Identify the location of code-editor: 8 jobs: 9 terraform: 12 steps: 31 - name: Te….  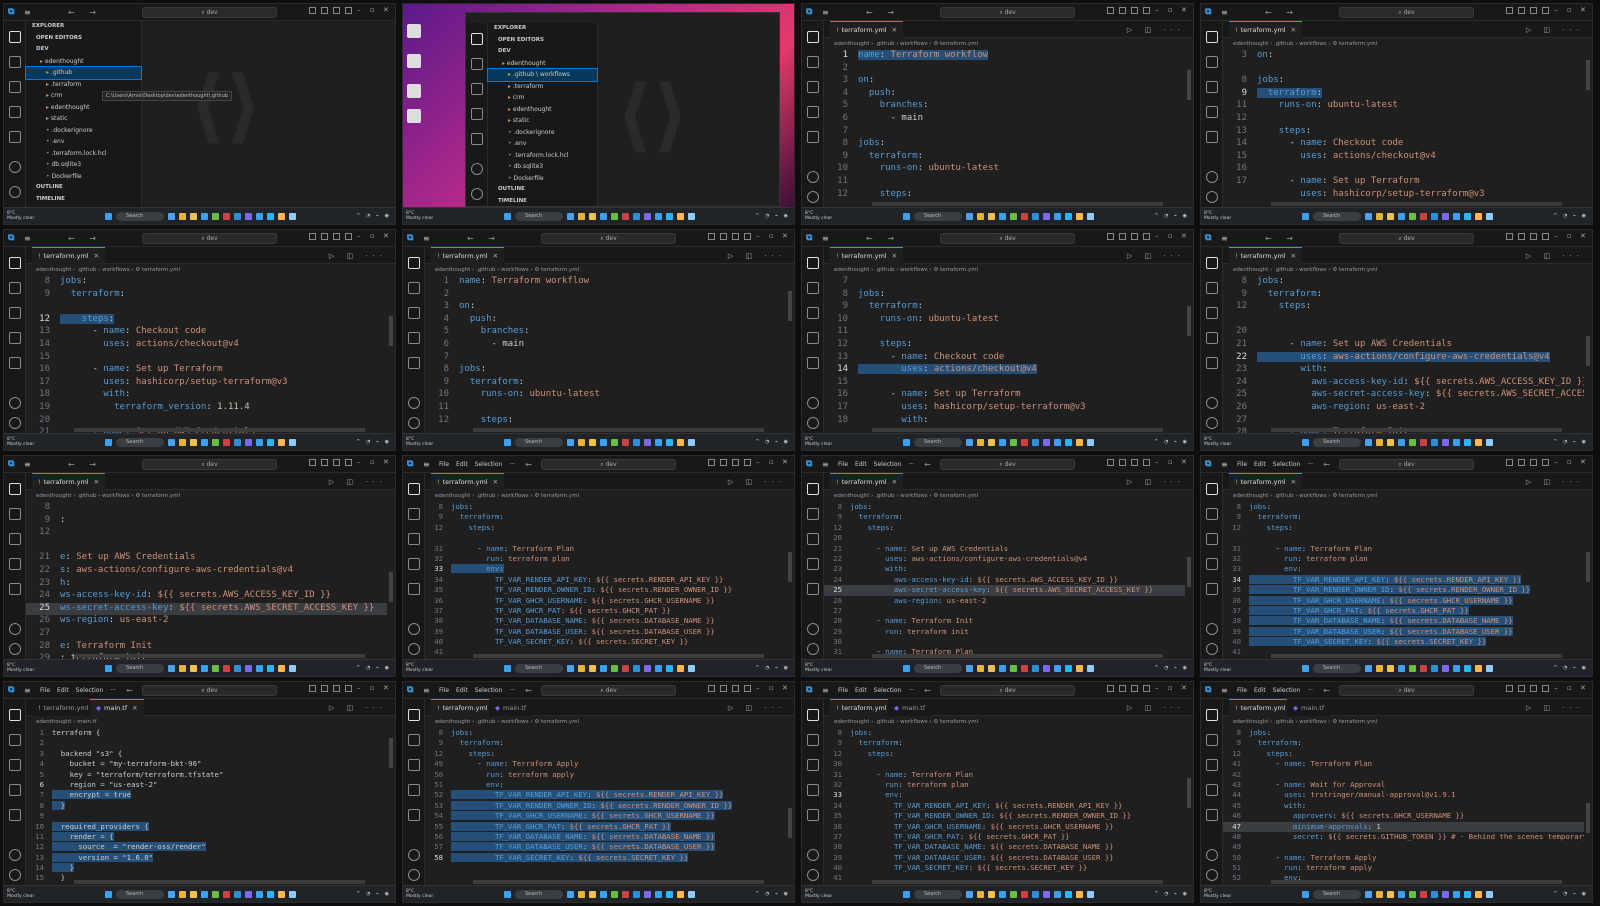
(1403, 580).